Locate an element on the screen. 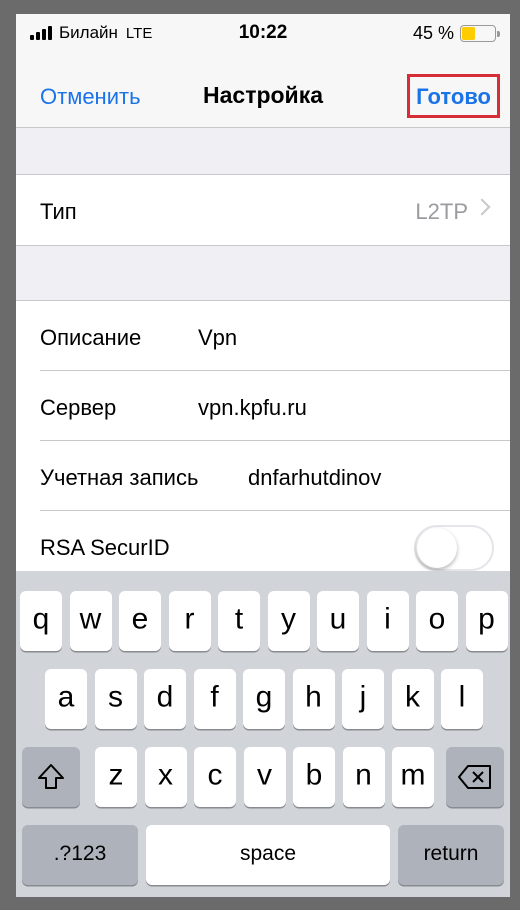 Image resolution: width=520 pixels, height=910 pixels. return-key-label: return is located at coordinates (451, 853).